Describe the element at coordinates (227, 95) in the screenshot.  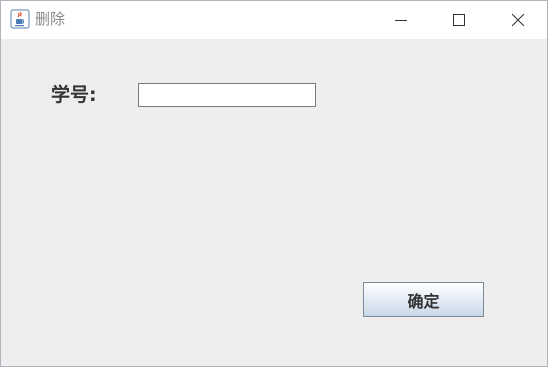
I see `student-id-input` at that location.